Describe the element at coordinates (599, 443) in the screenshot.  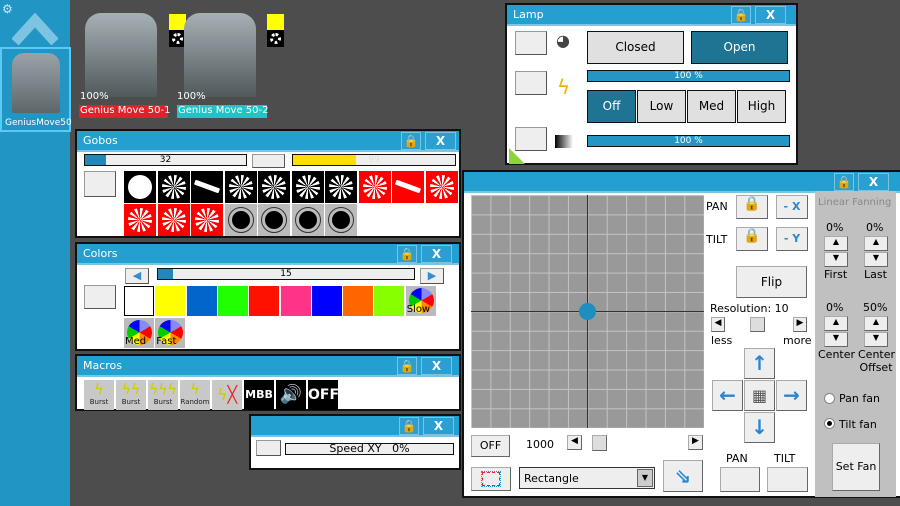
I see `effect-speed-thumb` at that location.